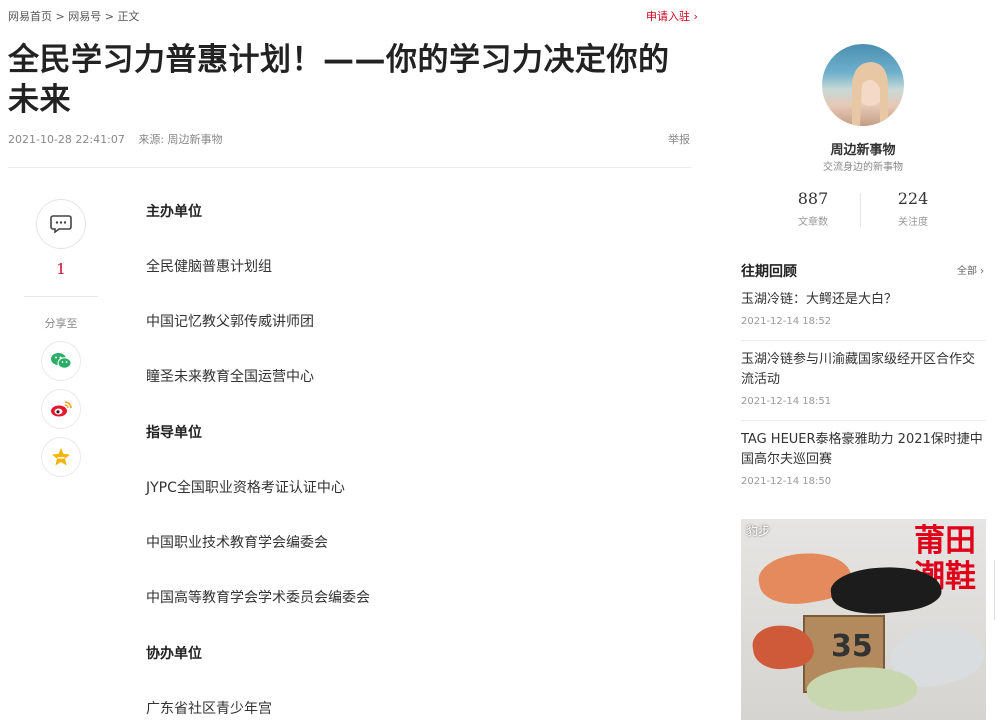 This screenshot has width=1000, height=720. I want to click on section-heading: 协办单位, so click(174, 654).